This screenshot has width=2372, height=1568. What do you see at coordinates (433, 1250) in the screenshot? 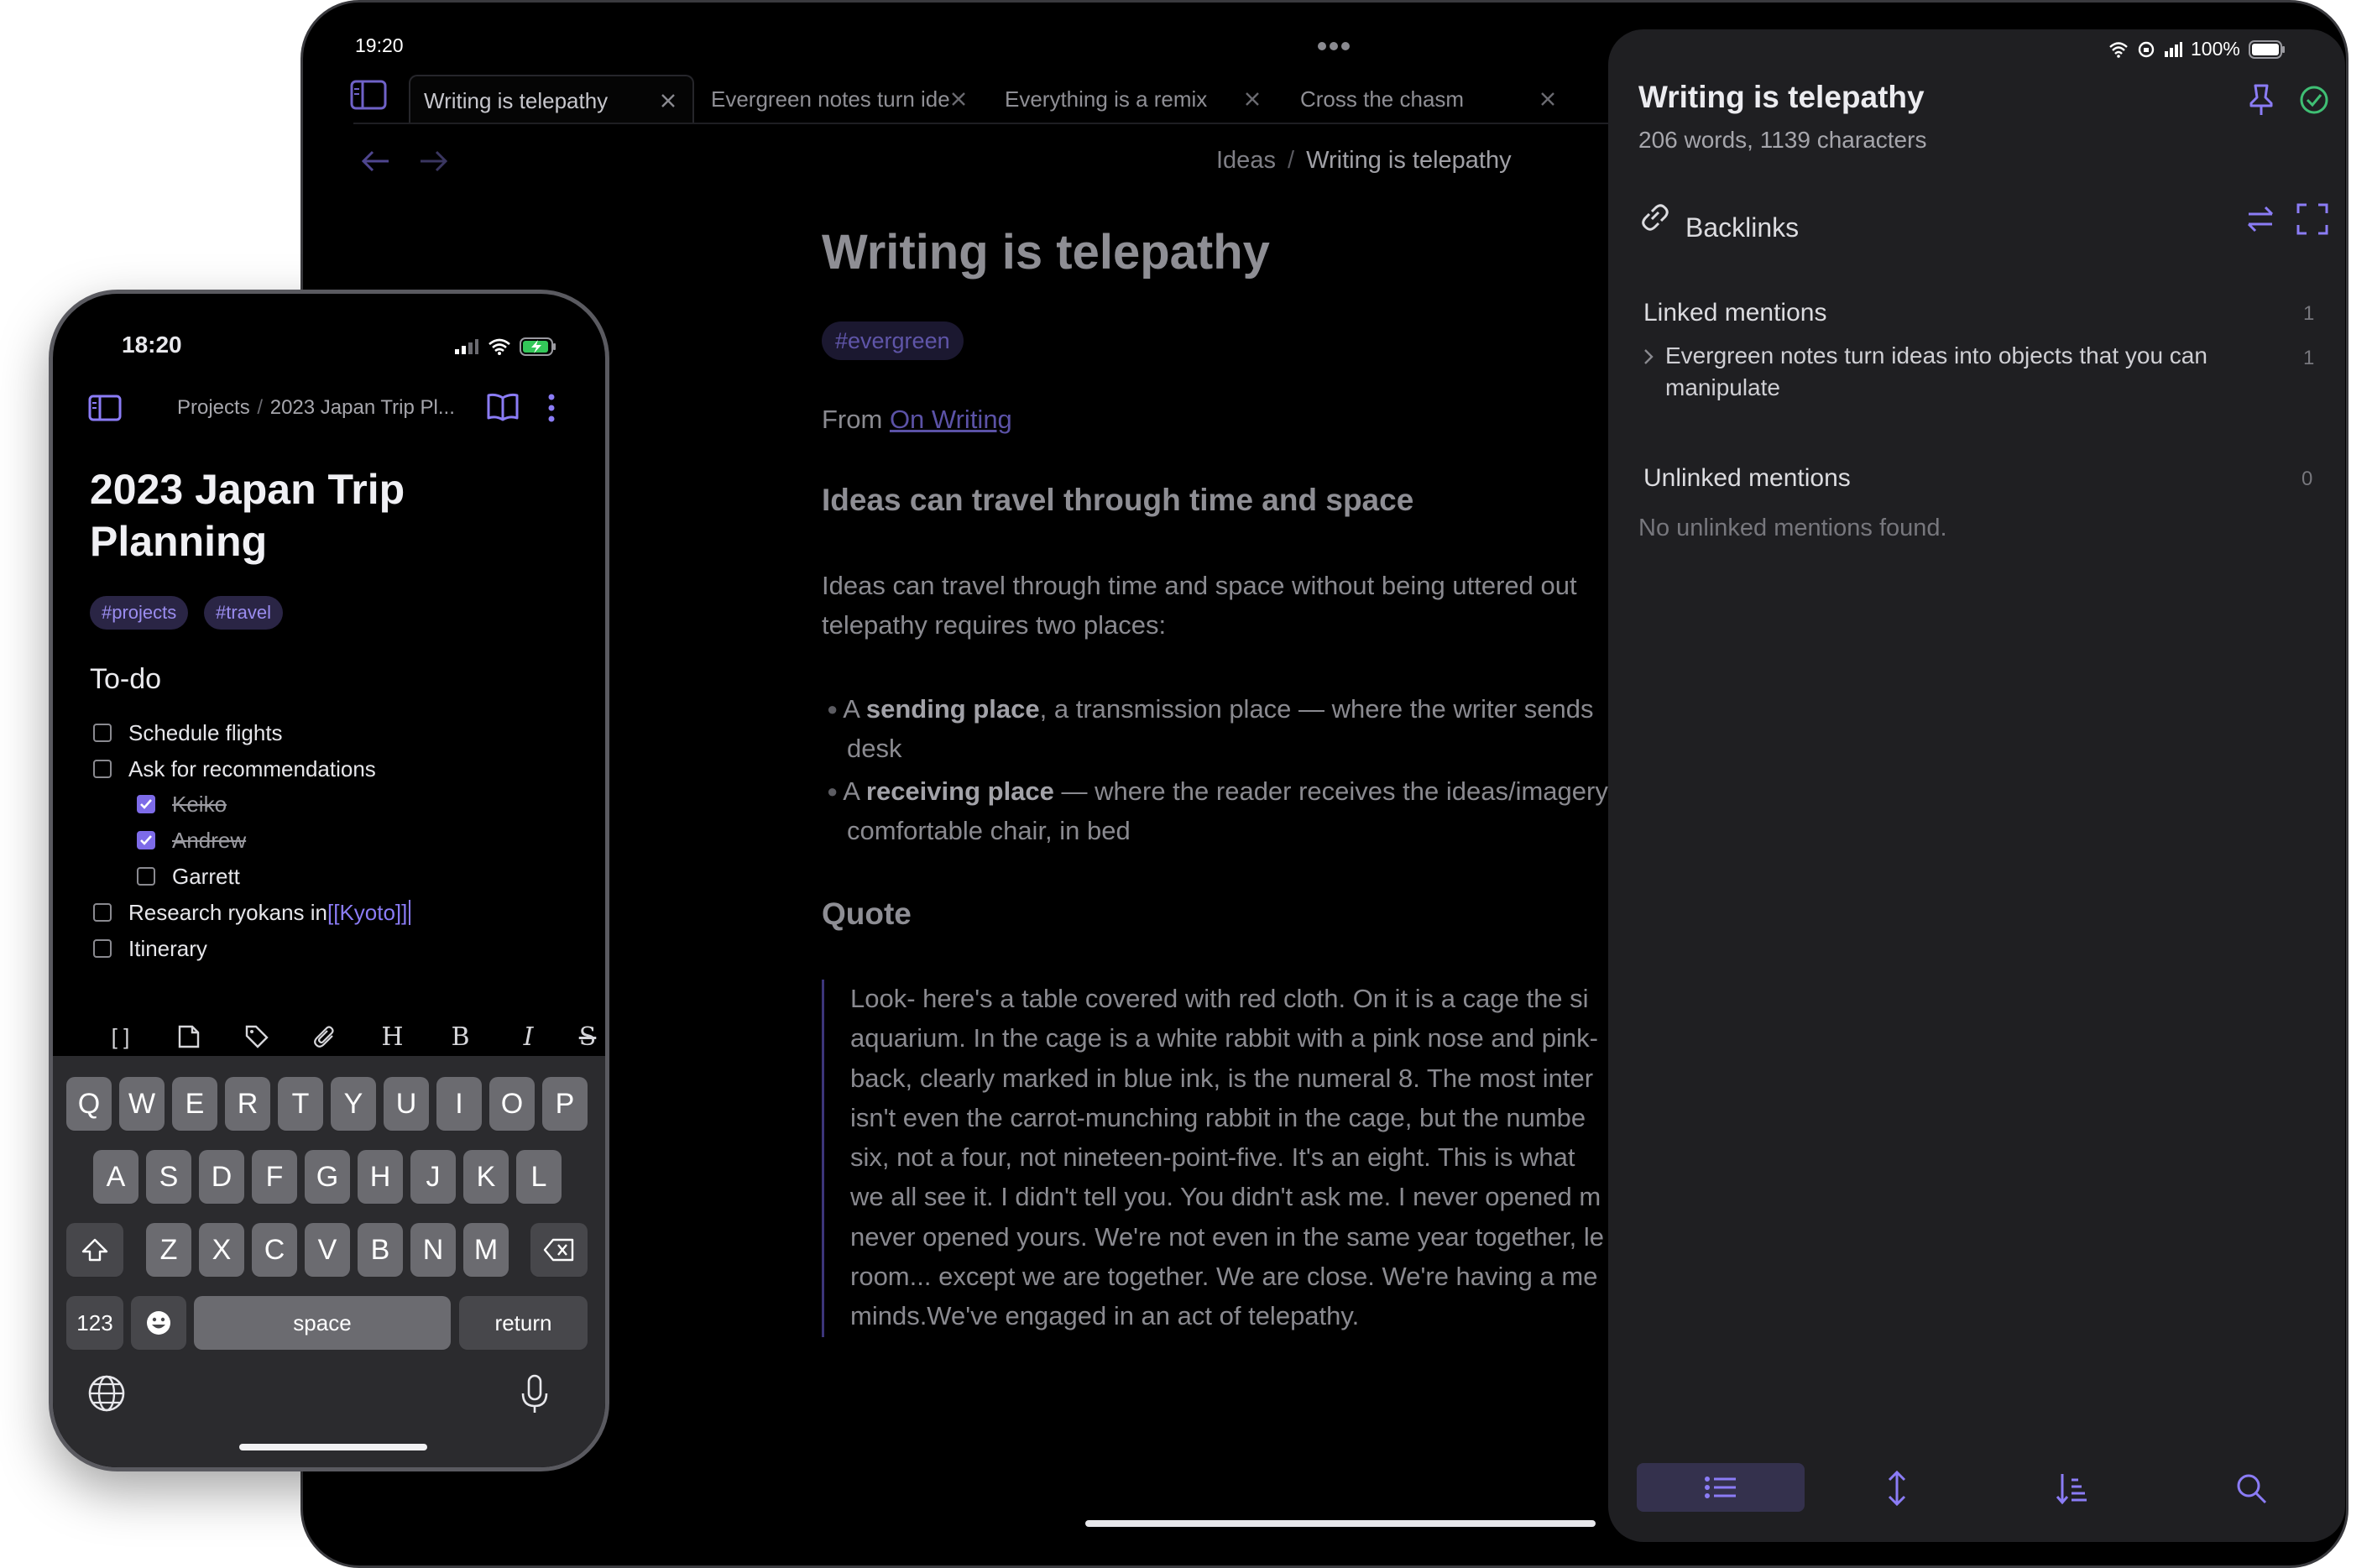
I see `key-n: N` at bounding box center [433, 1250].